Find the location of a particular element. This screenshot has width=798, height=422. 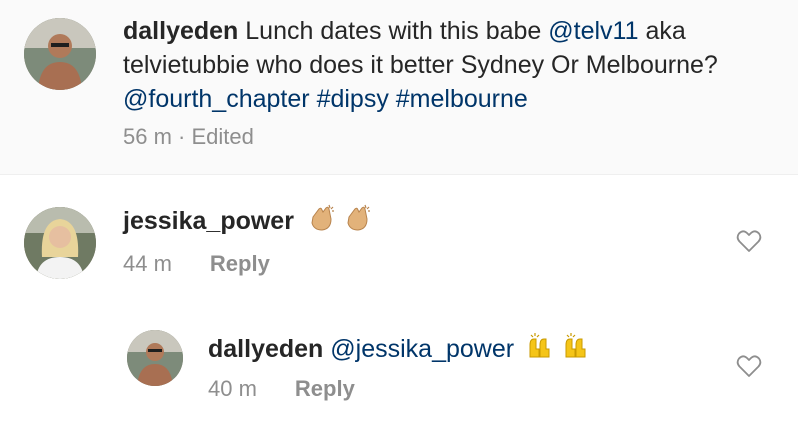

comment-username: dallyeden is located at coordinates (265, 349).